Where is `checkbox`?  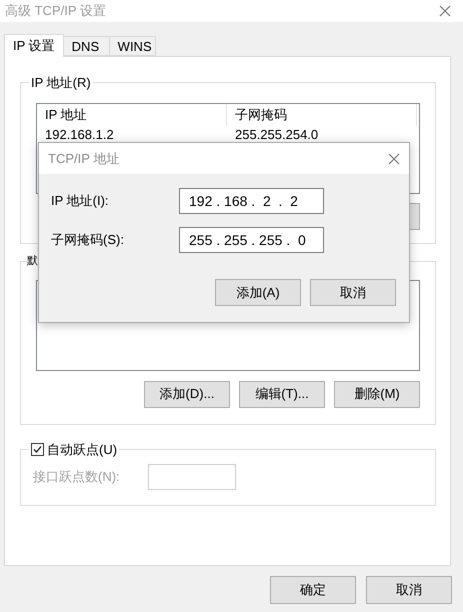
checkbox is located at coordinates (37, 449).